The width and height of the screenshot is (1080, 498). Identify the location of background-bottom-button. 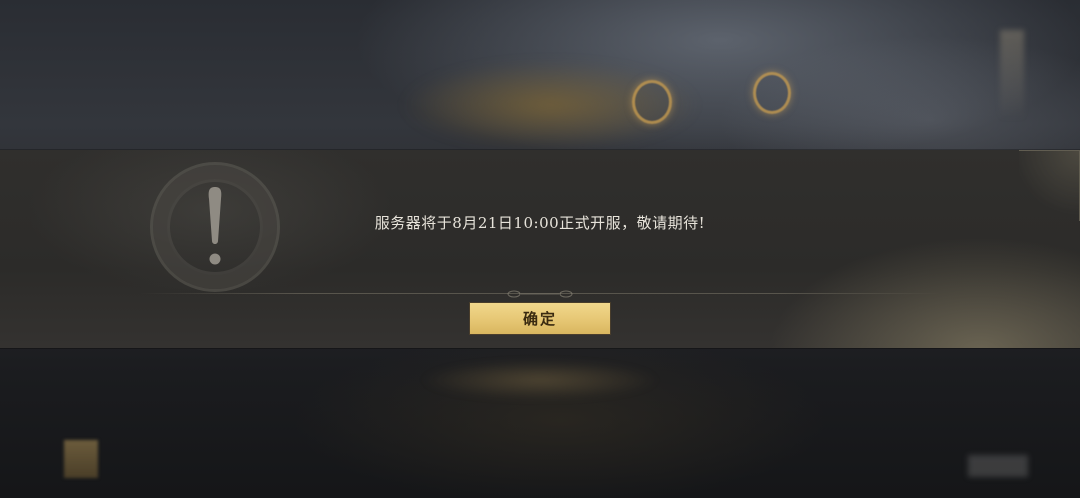
(998, 466).